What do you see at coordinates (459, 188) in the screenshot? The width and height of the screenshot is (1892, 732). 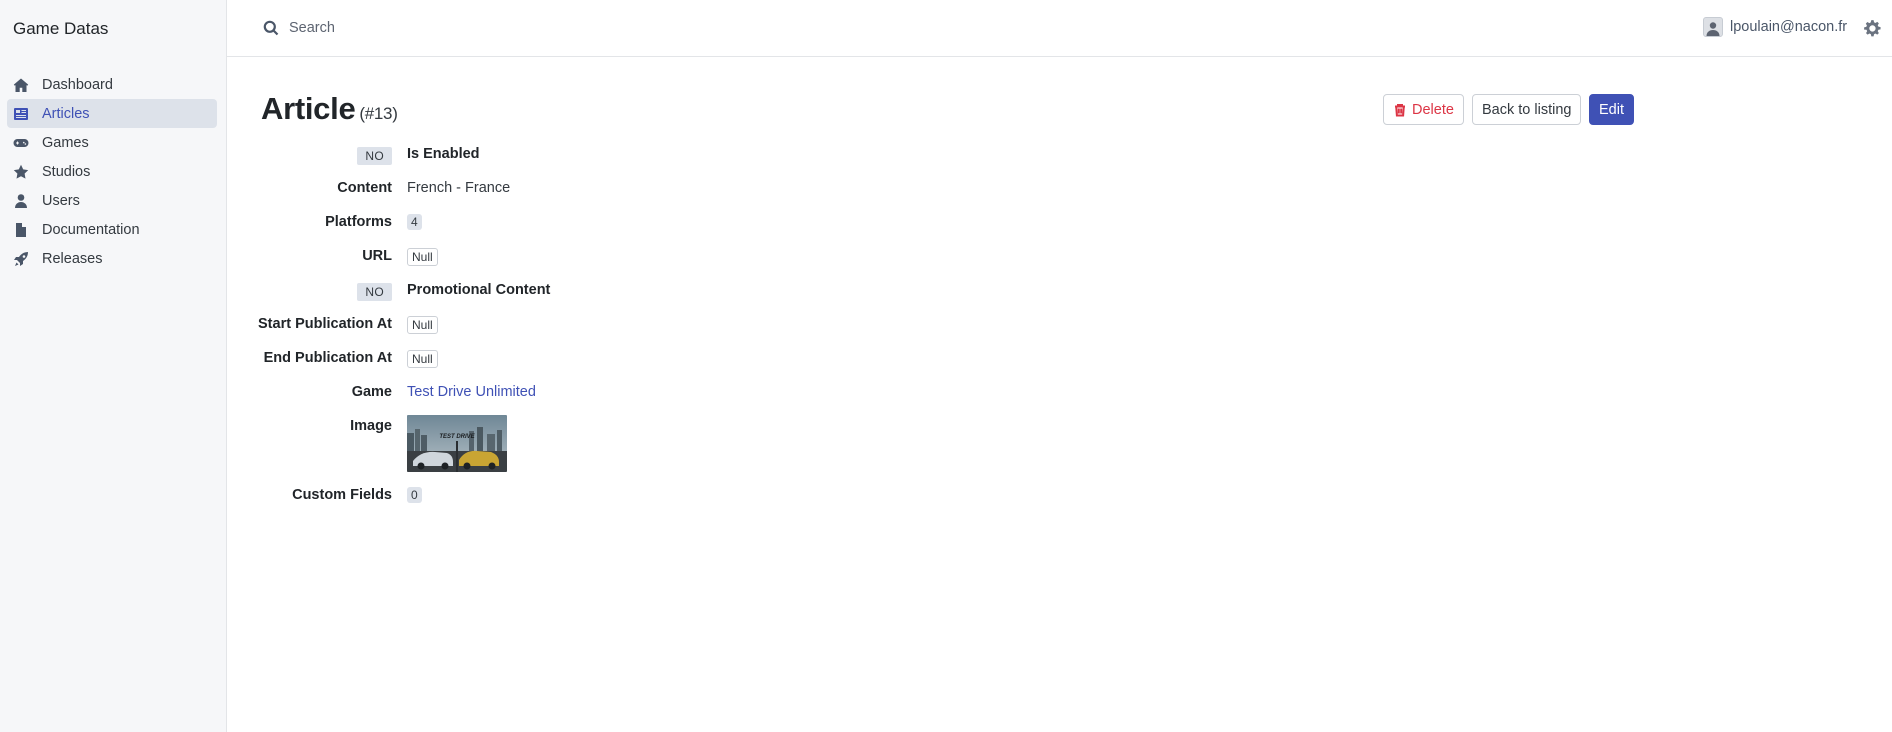 I see `field-value: French - France` at bounding box center [459, 188].